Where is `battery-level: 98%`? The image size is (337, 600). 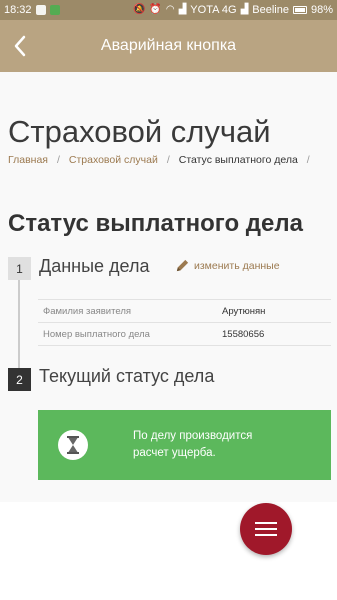
battery-level: 98% is located at coordinates (321, 10).